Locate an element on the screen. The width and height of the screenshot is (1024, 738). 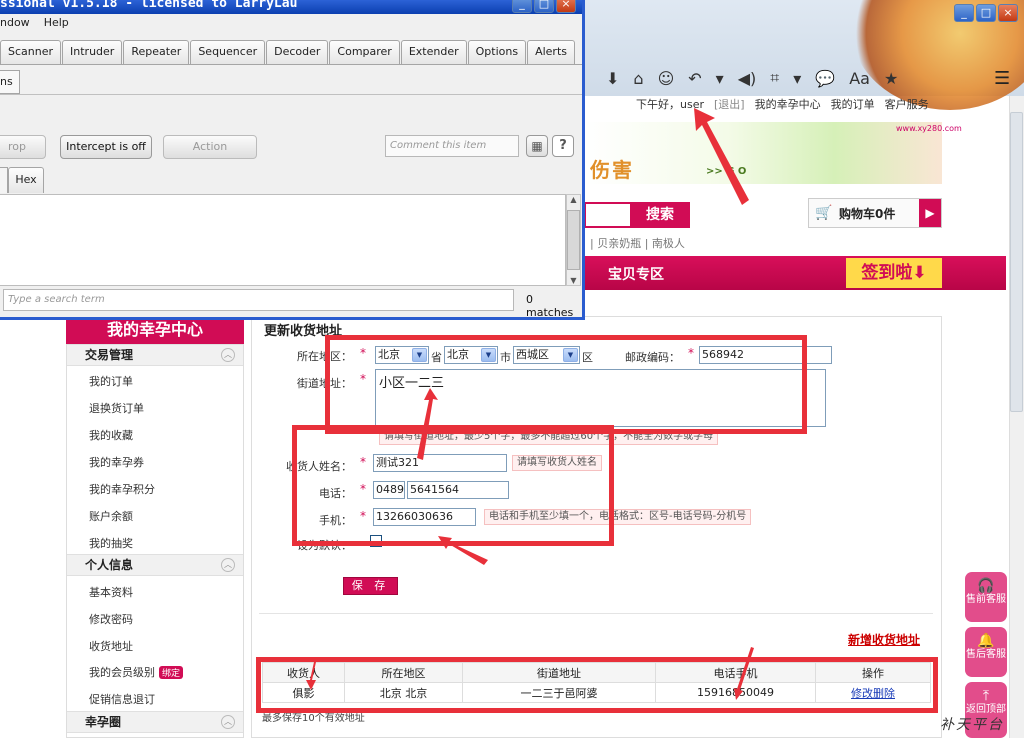
smiley-icon: ☺ is located at coordinates (666, 78).